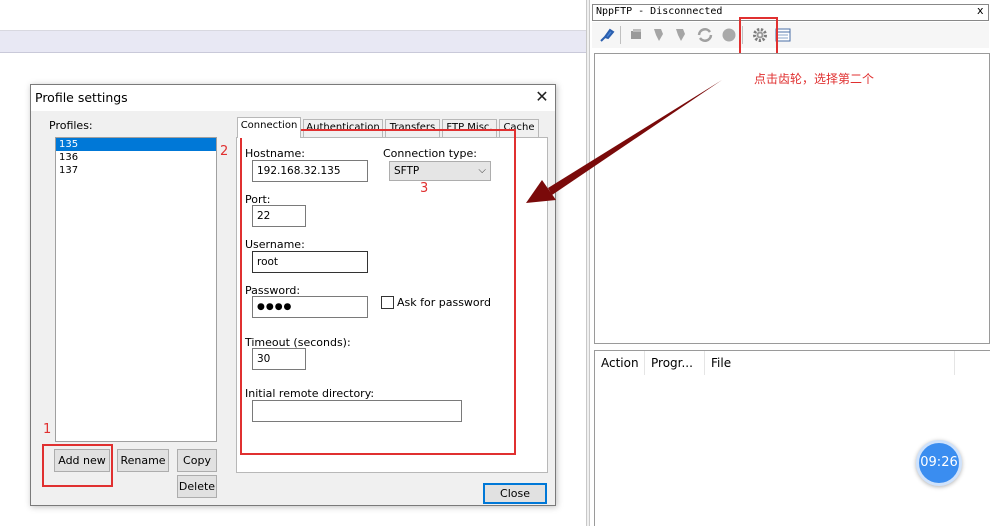  I want to click on delete-button: Delete, so click(197, 486).